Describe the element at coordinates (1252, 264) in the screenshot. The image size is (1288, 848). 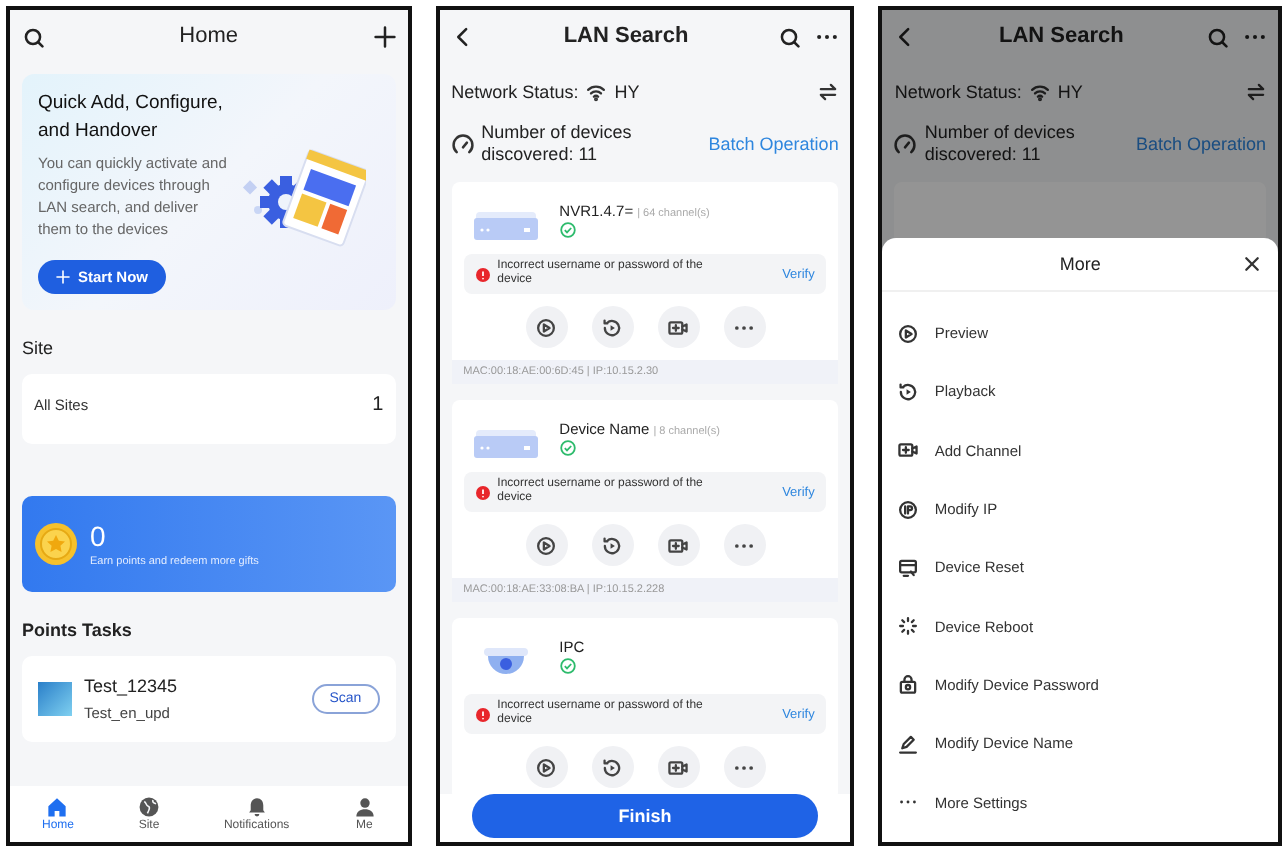
I see `close-icon` at that location.